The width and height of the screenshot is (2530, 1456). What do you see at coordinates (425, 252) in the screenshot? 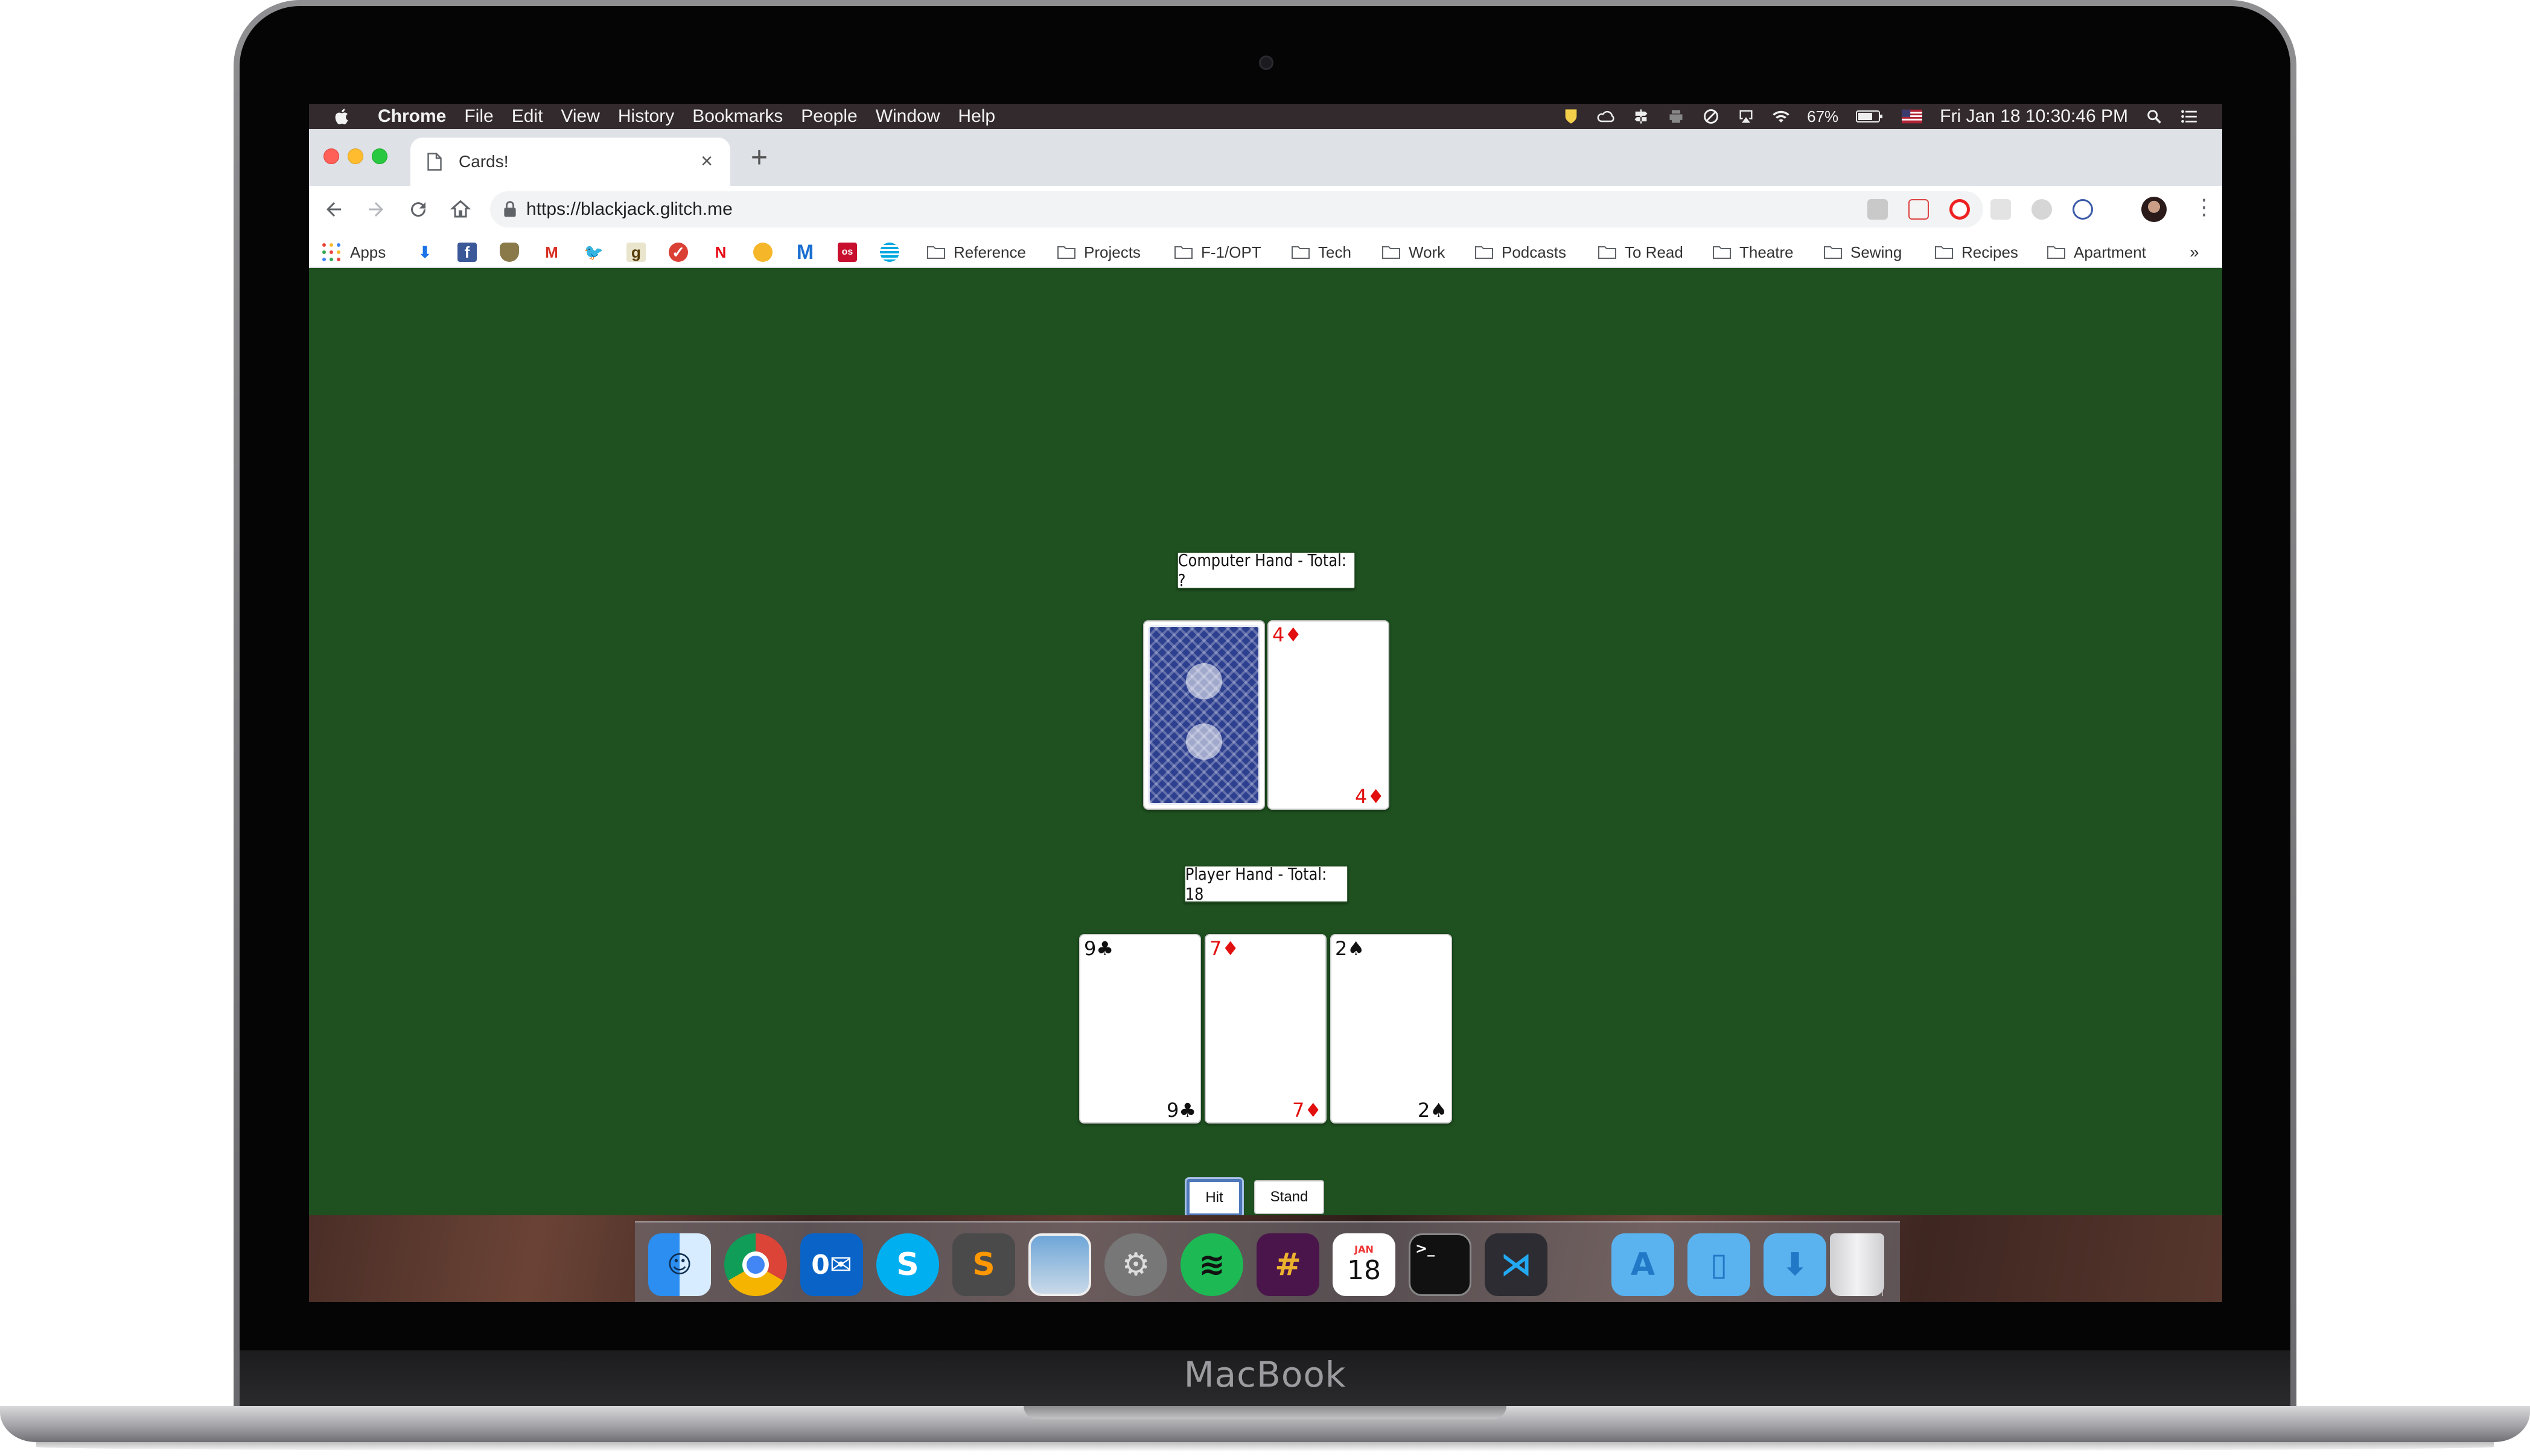
I see `download-icon: ⬇` at bounding box center [425, 252].